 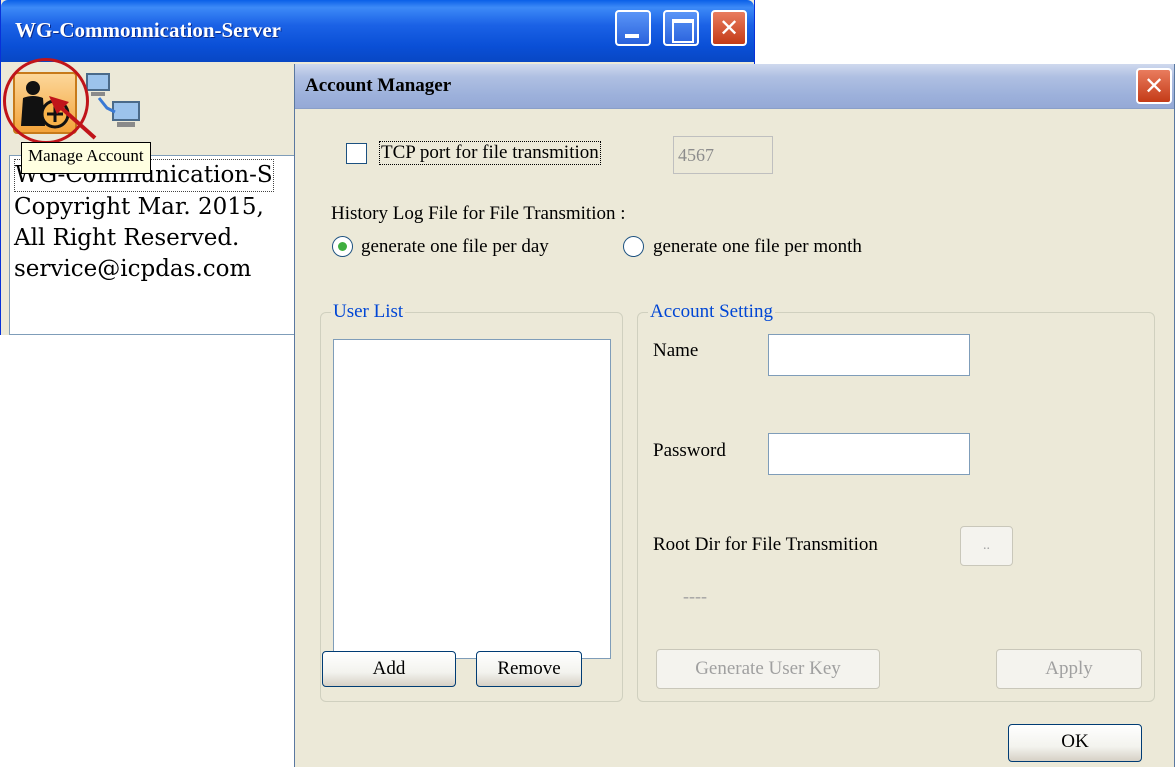 What do you see at coordinates (342, 246) in the screenshot?
I see `radio-per-day` at bounding box center [342, 246].